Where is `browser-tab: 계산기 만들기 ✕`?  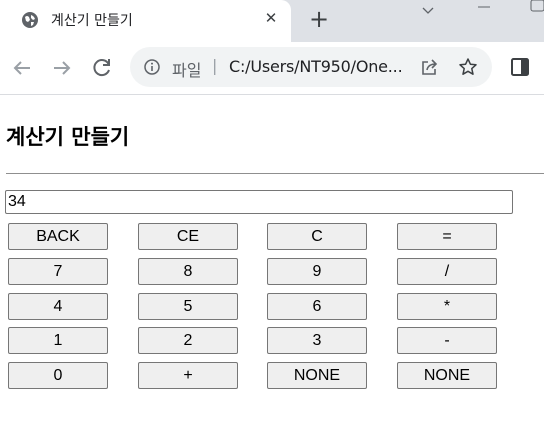
browser-tab: 계산기 만들기 ✕ is located at coordinates (145, 21).